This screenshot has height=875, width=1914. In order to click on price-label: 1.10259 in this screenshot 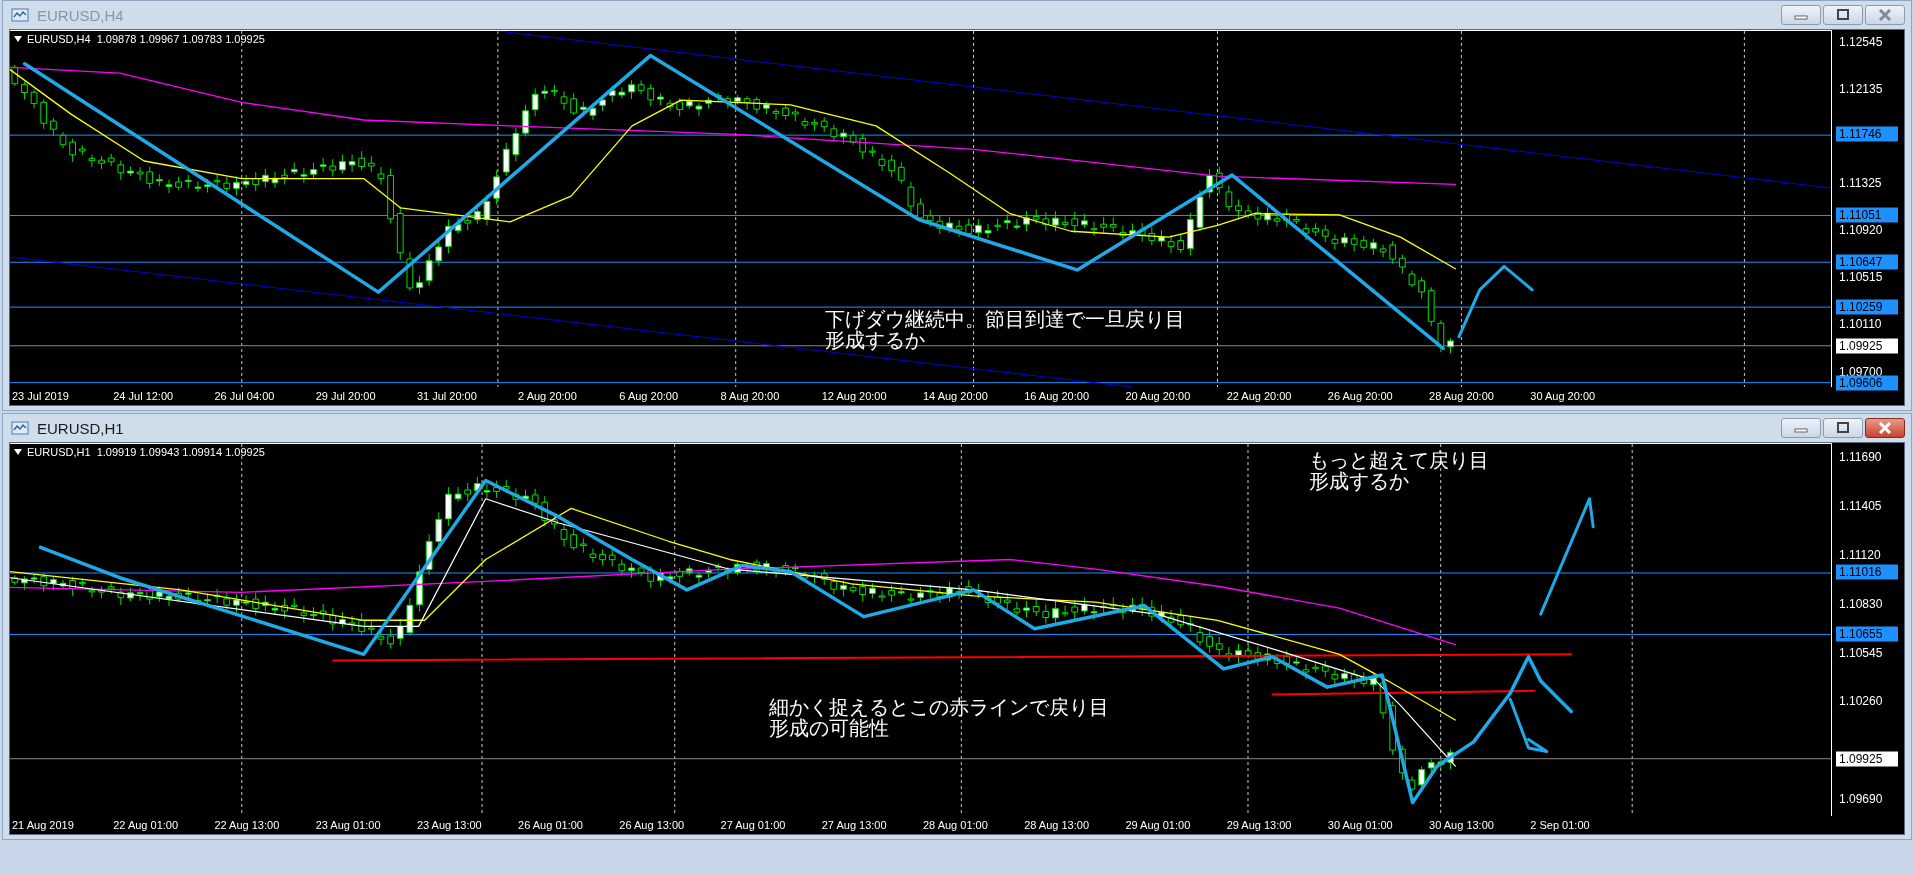, I will do `click(1867, 307)`.